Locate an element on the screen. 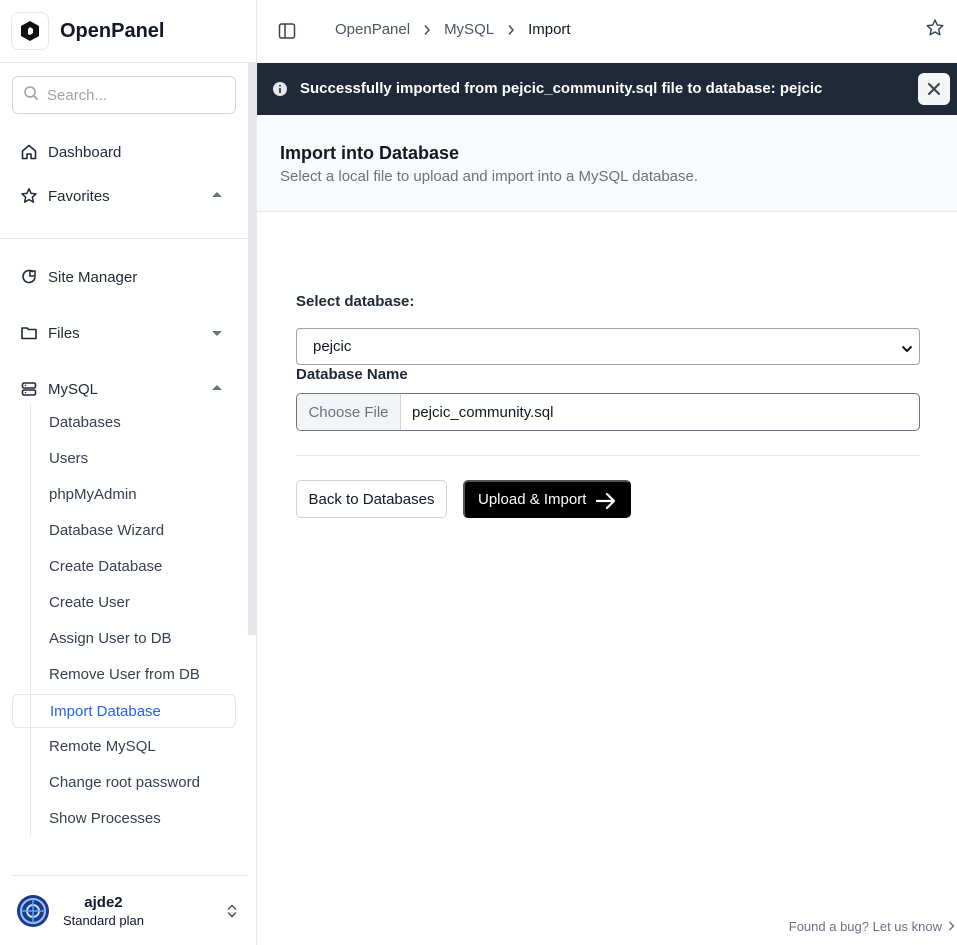  form-divider is located at coordinates (608, 455).